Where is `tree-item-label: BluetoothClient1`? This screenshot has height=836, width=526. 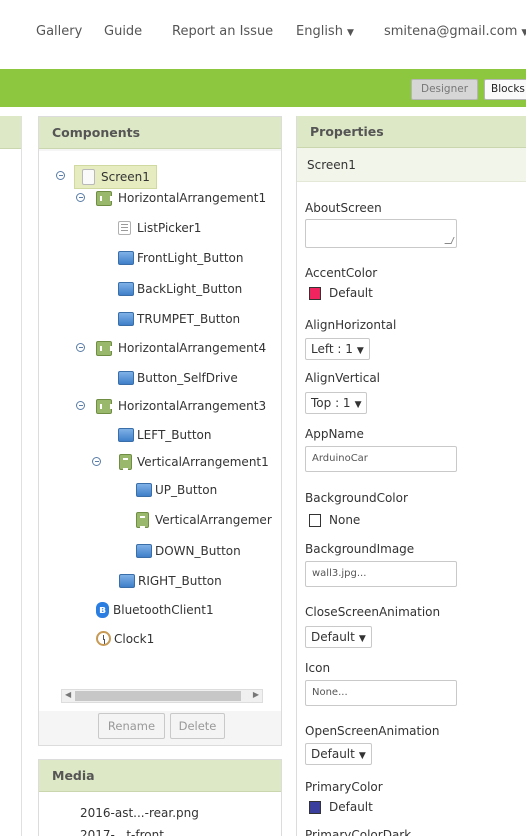
tree-item-label: BluetoothClient1 is located at coordinates (163, 610).